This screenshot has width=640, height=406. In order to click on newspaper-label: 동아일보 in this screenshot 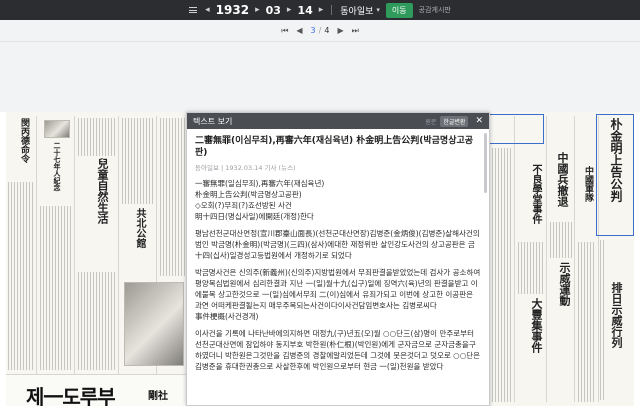, I will do `click(357, 11)`.